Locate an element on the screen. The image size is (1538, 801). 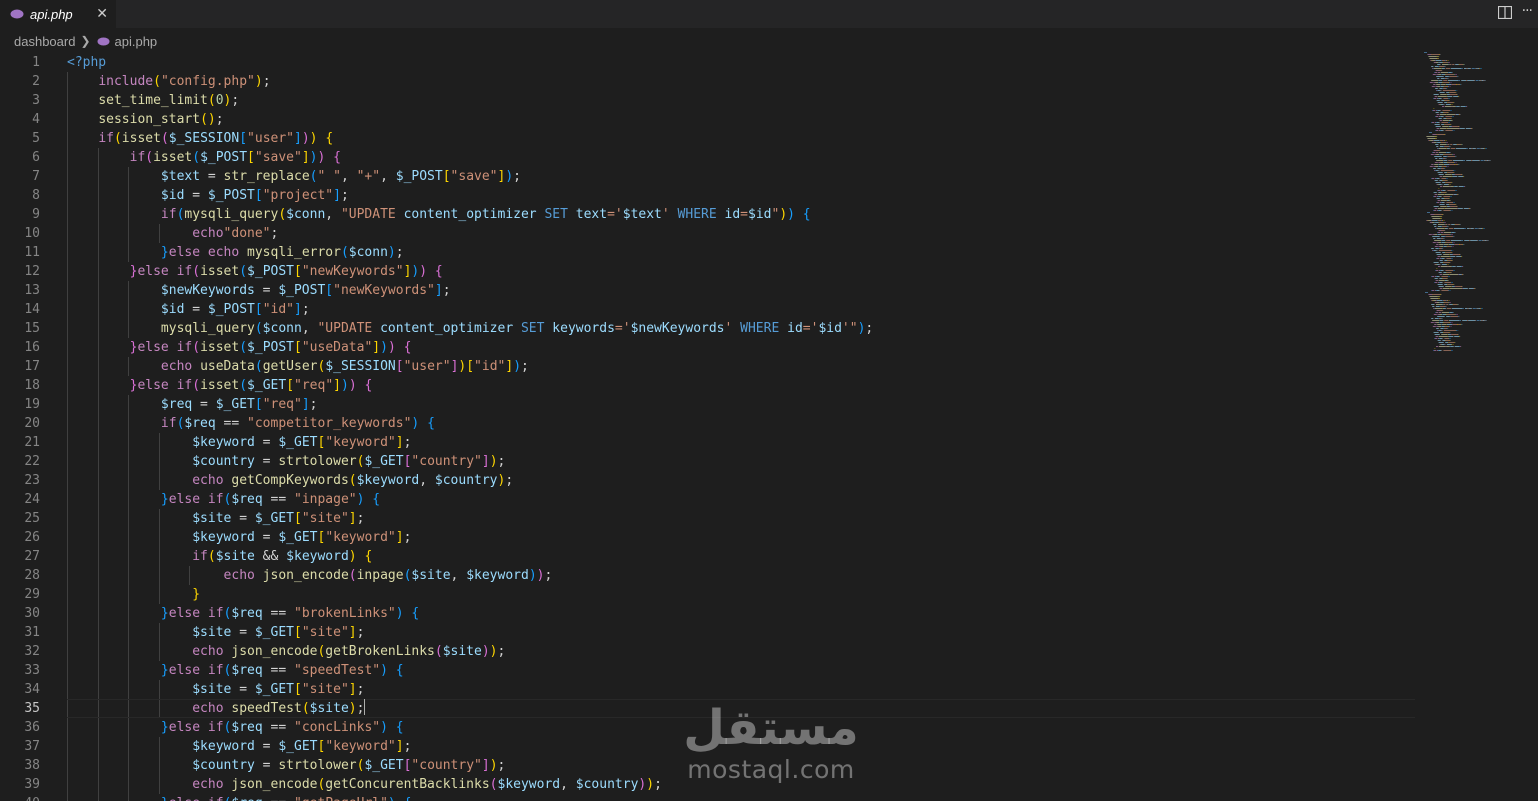
code-token: == is located at coordinates (278, 613).